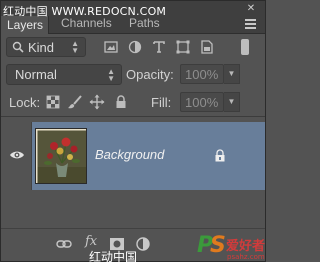 The width and height of the screenshot is (320, 262). I want to click on blend-row: Normal ▲ ▼ Opacity: 100% ▼, so click(133, 74).